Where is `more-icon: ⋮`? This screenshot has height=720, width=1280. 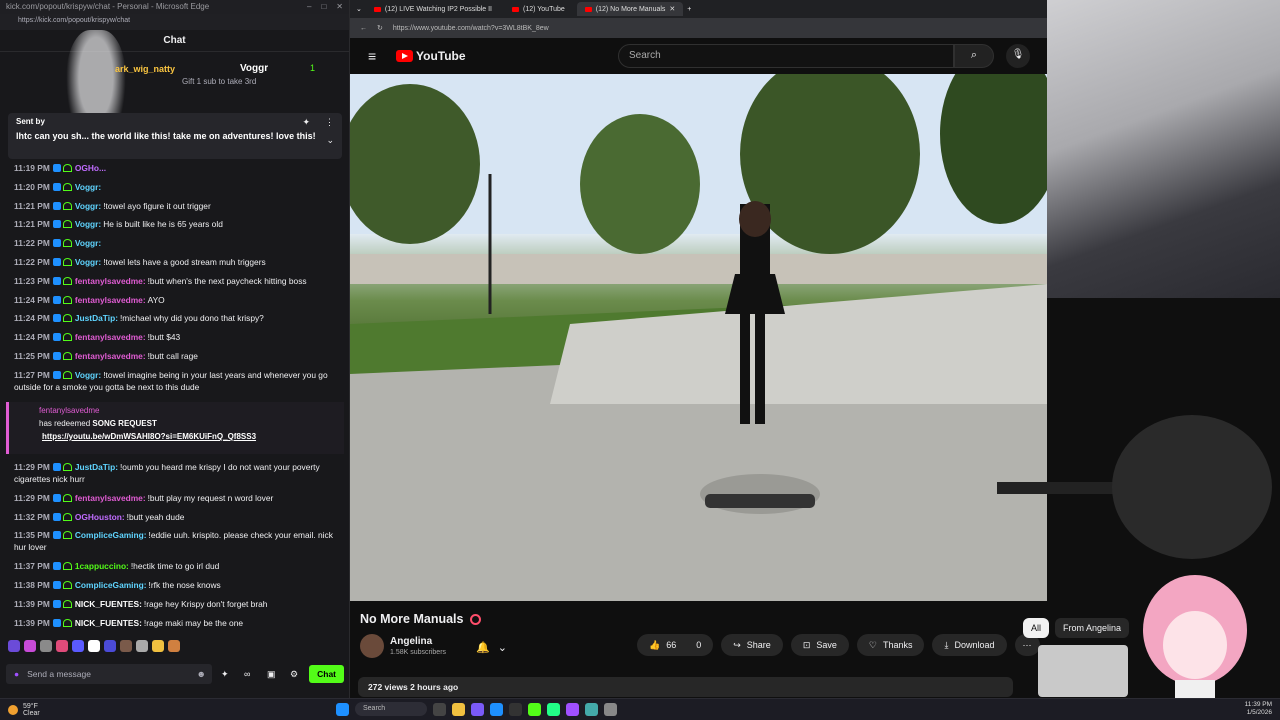
more-icon: ⋮ is located at coordinates (329, 122).